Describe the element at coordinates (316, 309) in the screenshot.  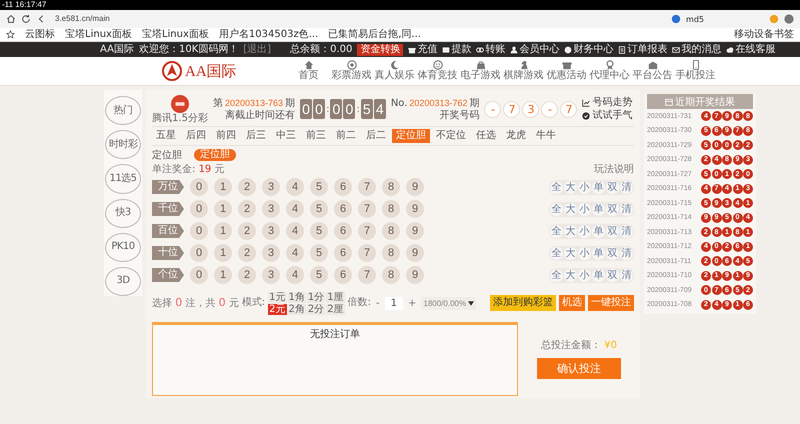
I see `mode-option: 2分` at that location.